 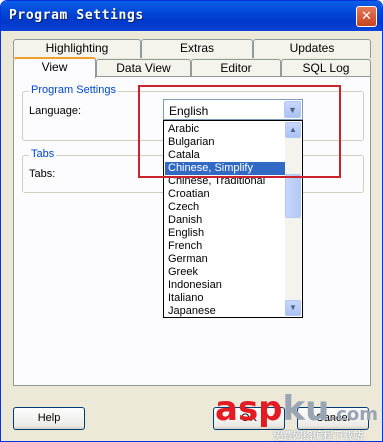 What do you see at coordinates (225, 181) in the screenshot?
I see `dropdown-option: Chinese, Traditional` at bounding box center [225, 181].